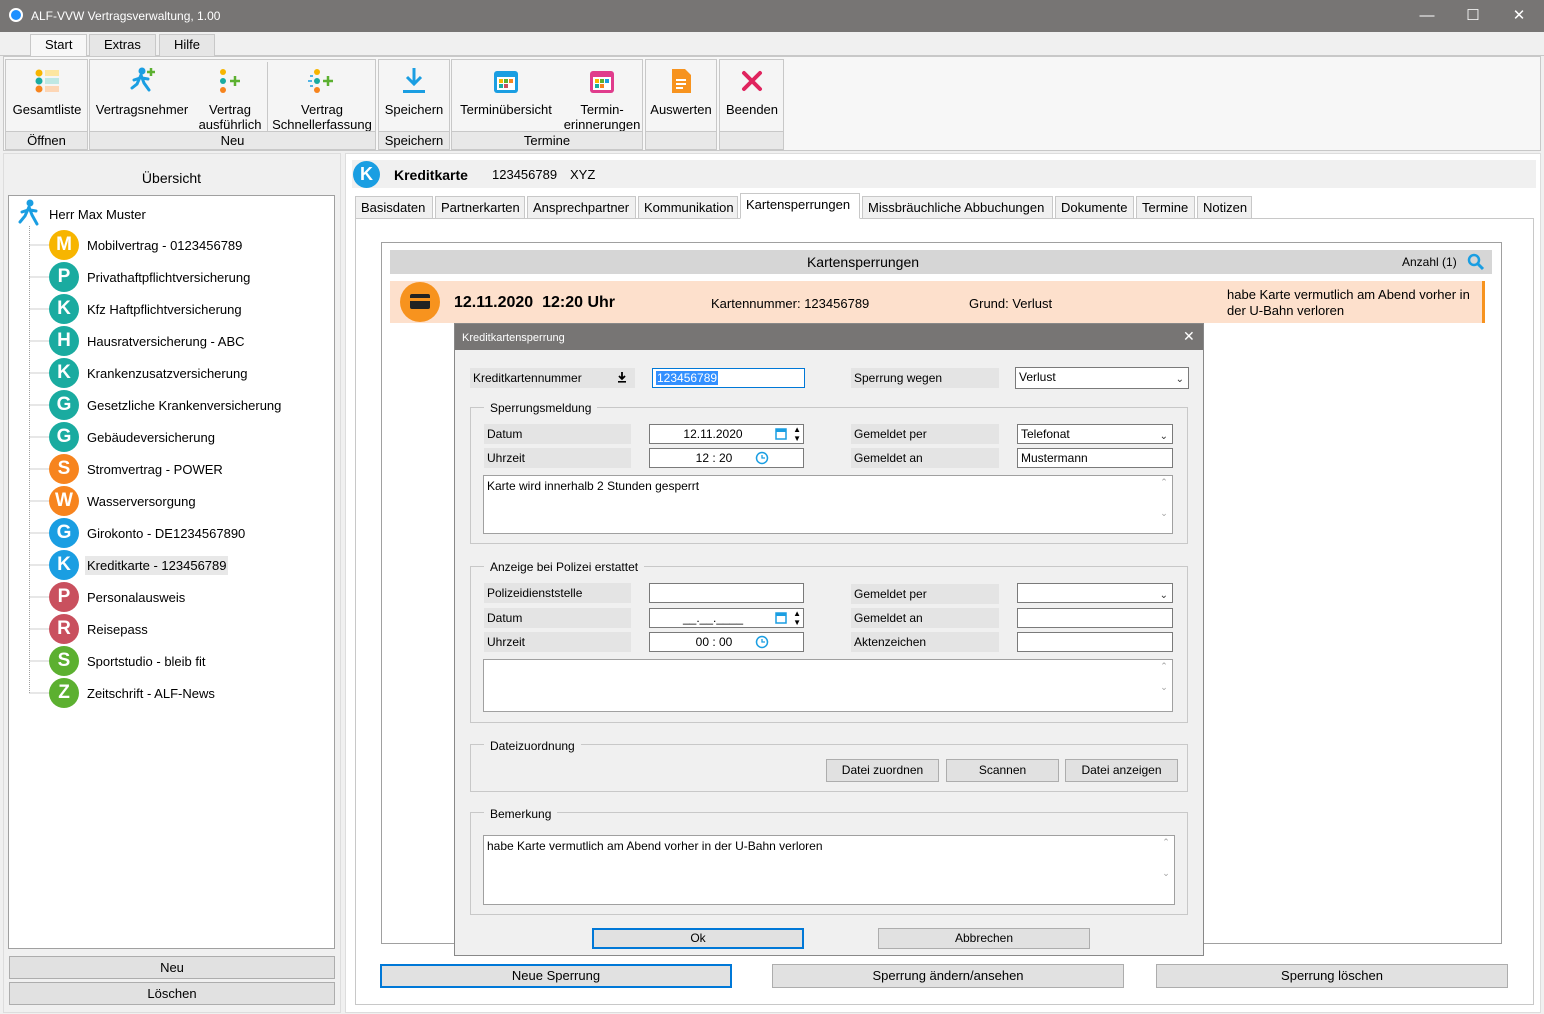  I want to click on tab-start: Start, so click(59, 45).